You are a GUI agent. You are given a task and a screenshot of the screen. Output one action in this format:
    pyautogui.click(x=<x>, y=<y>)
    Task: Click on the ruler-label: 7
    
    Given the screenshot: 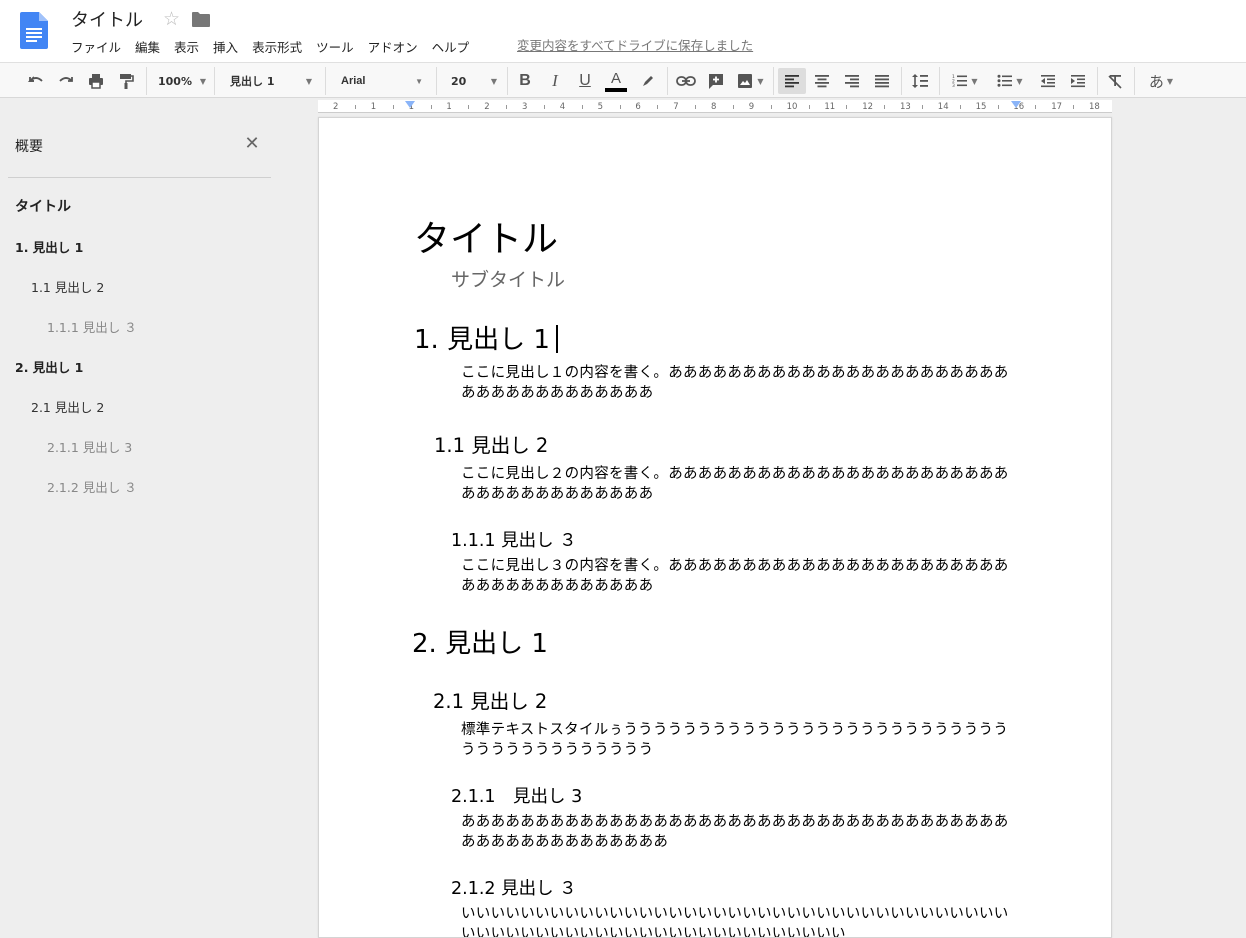 What is the action you would take?
    pyautogui.click(x=676, y=107)
    